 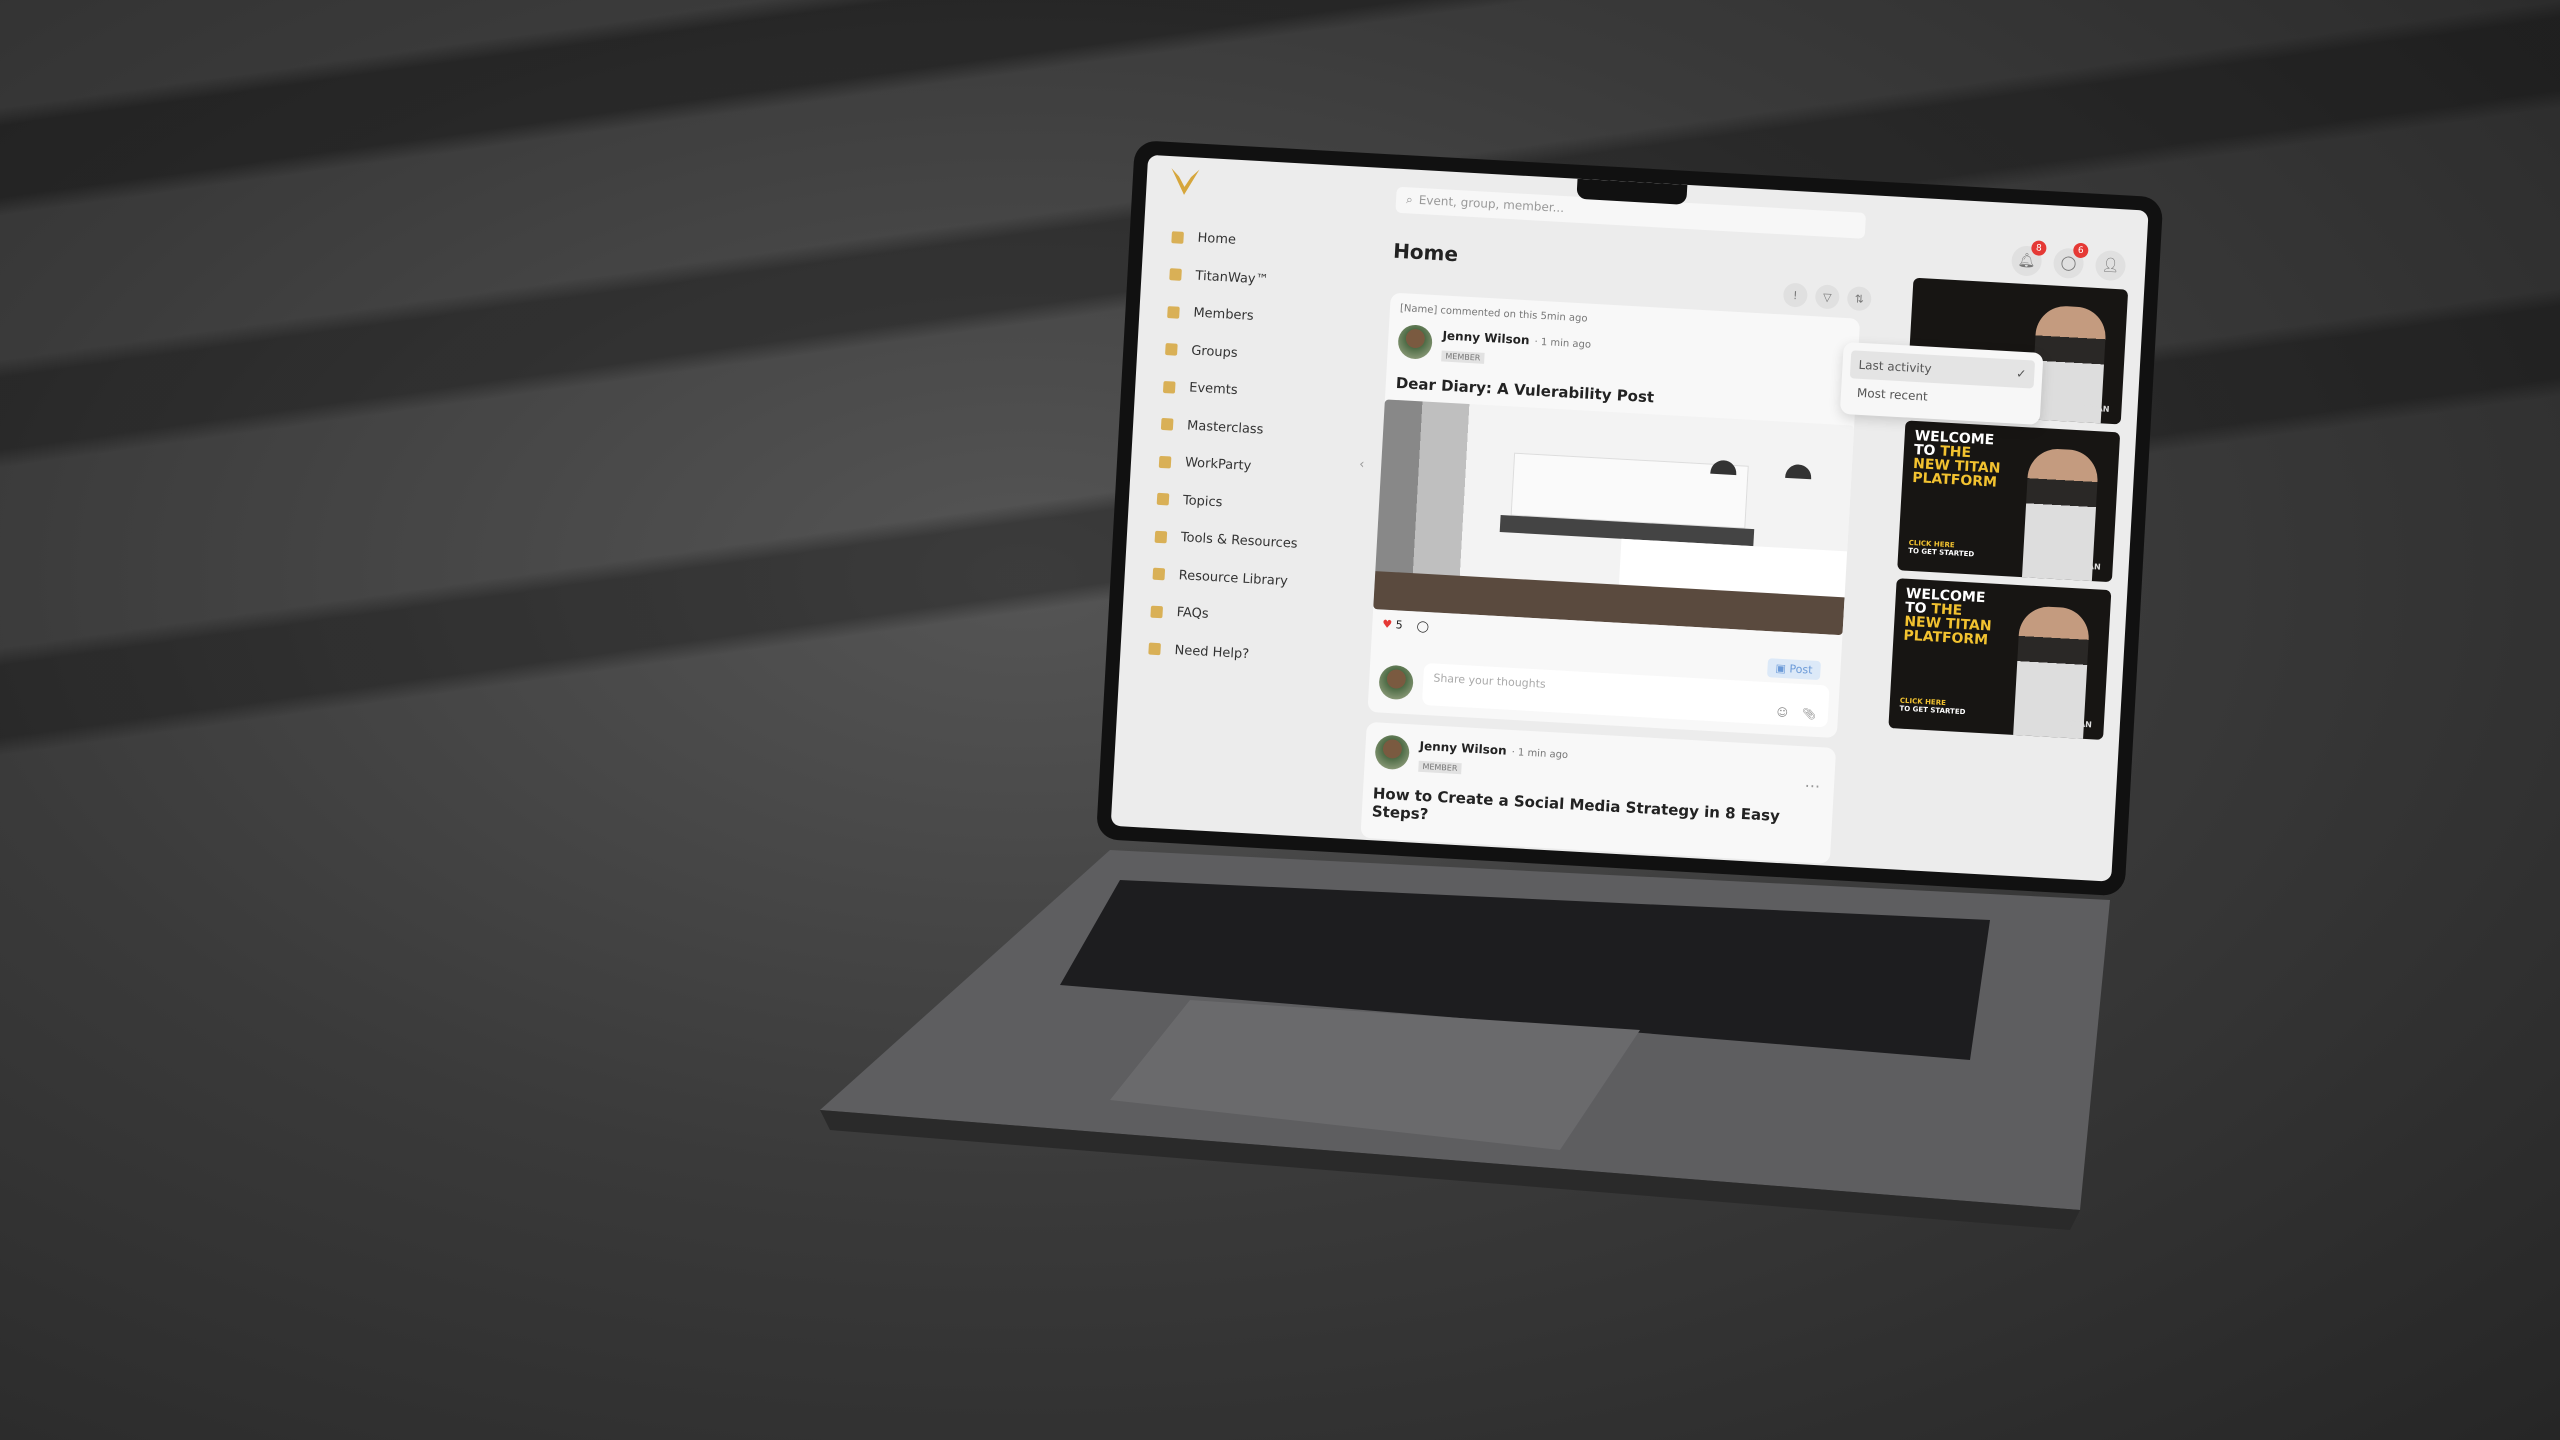 I want to click on sort-icon: ⇅, so click(x=1859, y=298).